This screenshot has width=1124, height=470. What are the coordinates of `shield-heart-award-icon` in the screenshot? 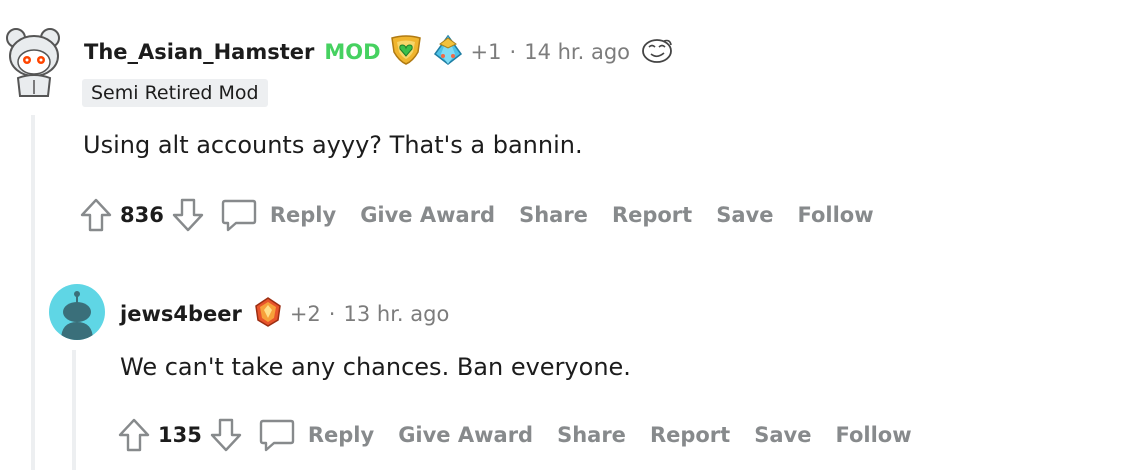 It's located at (406, 52).